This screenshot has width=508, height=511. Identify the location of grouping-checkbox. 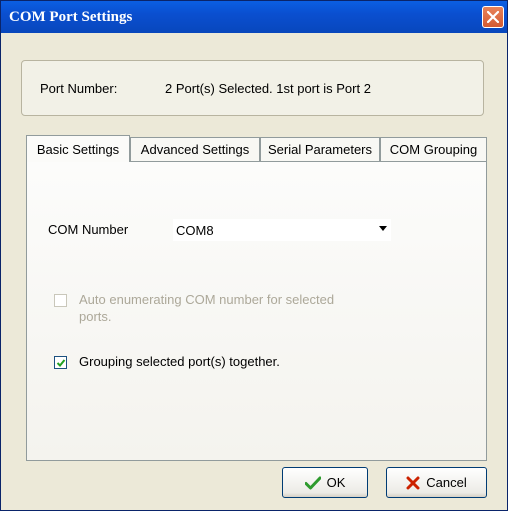
(60, 362).